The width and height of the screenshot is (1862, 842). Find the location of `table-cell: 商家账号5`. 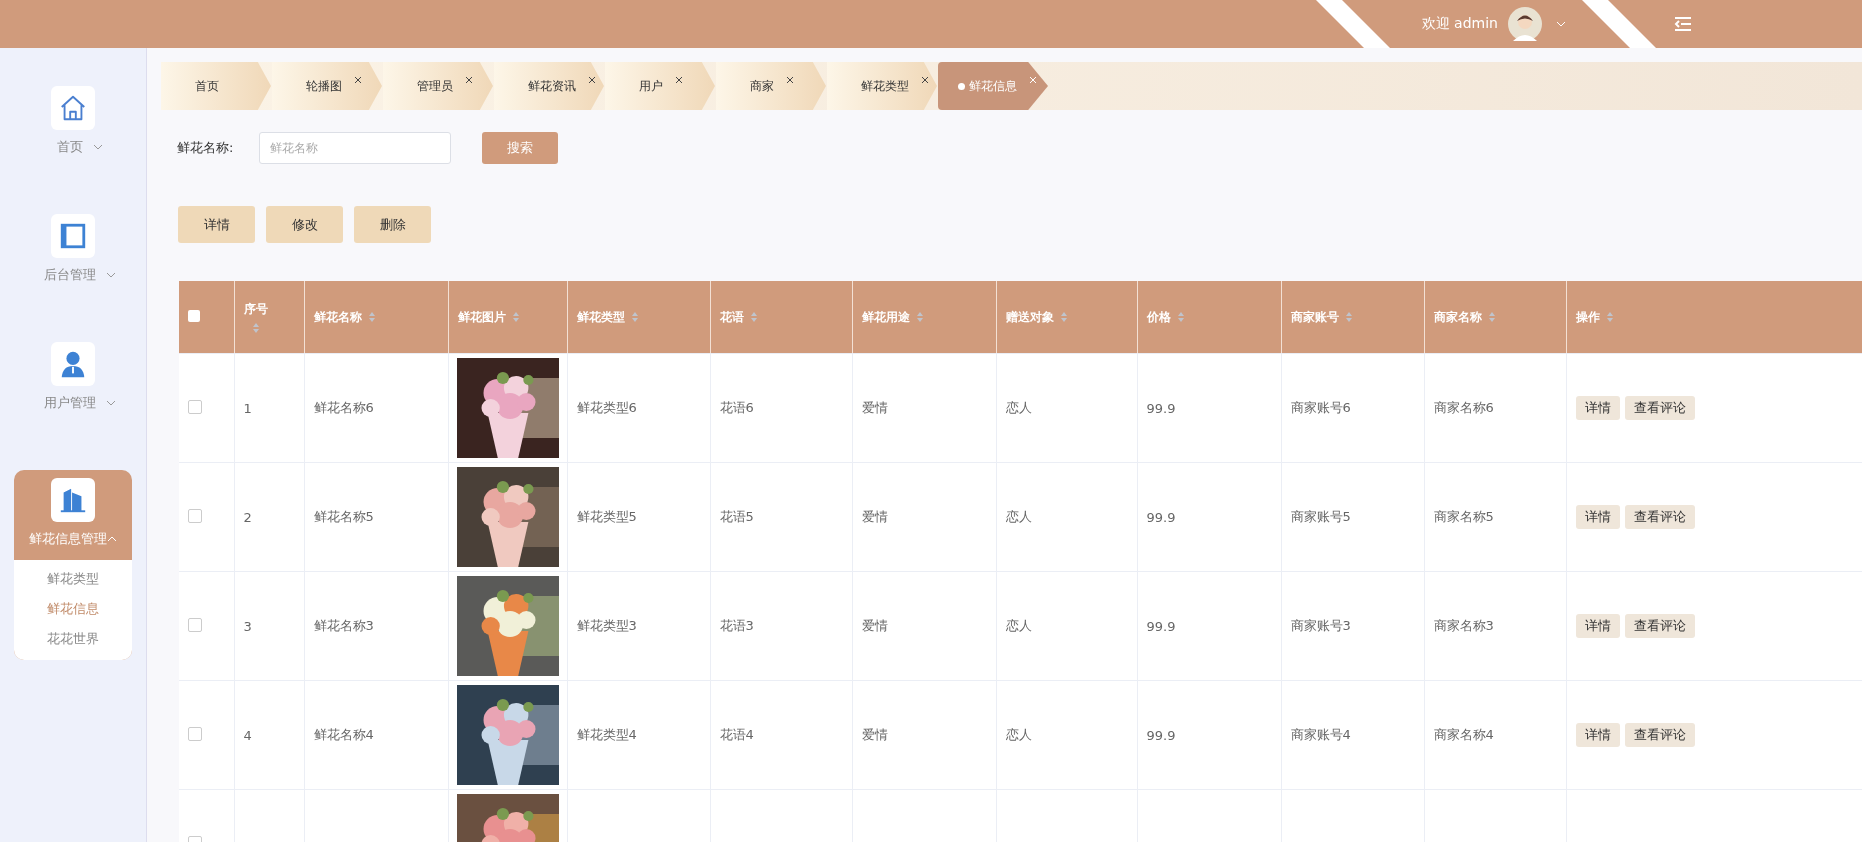

table-cell: 商家账号5 is located at coordinates (1320, 516).